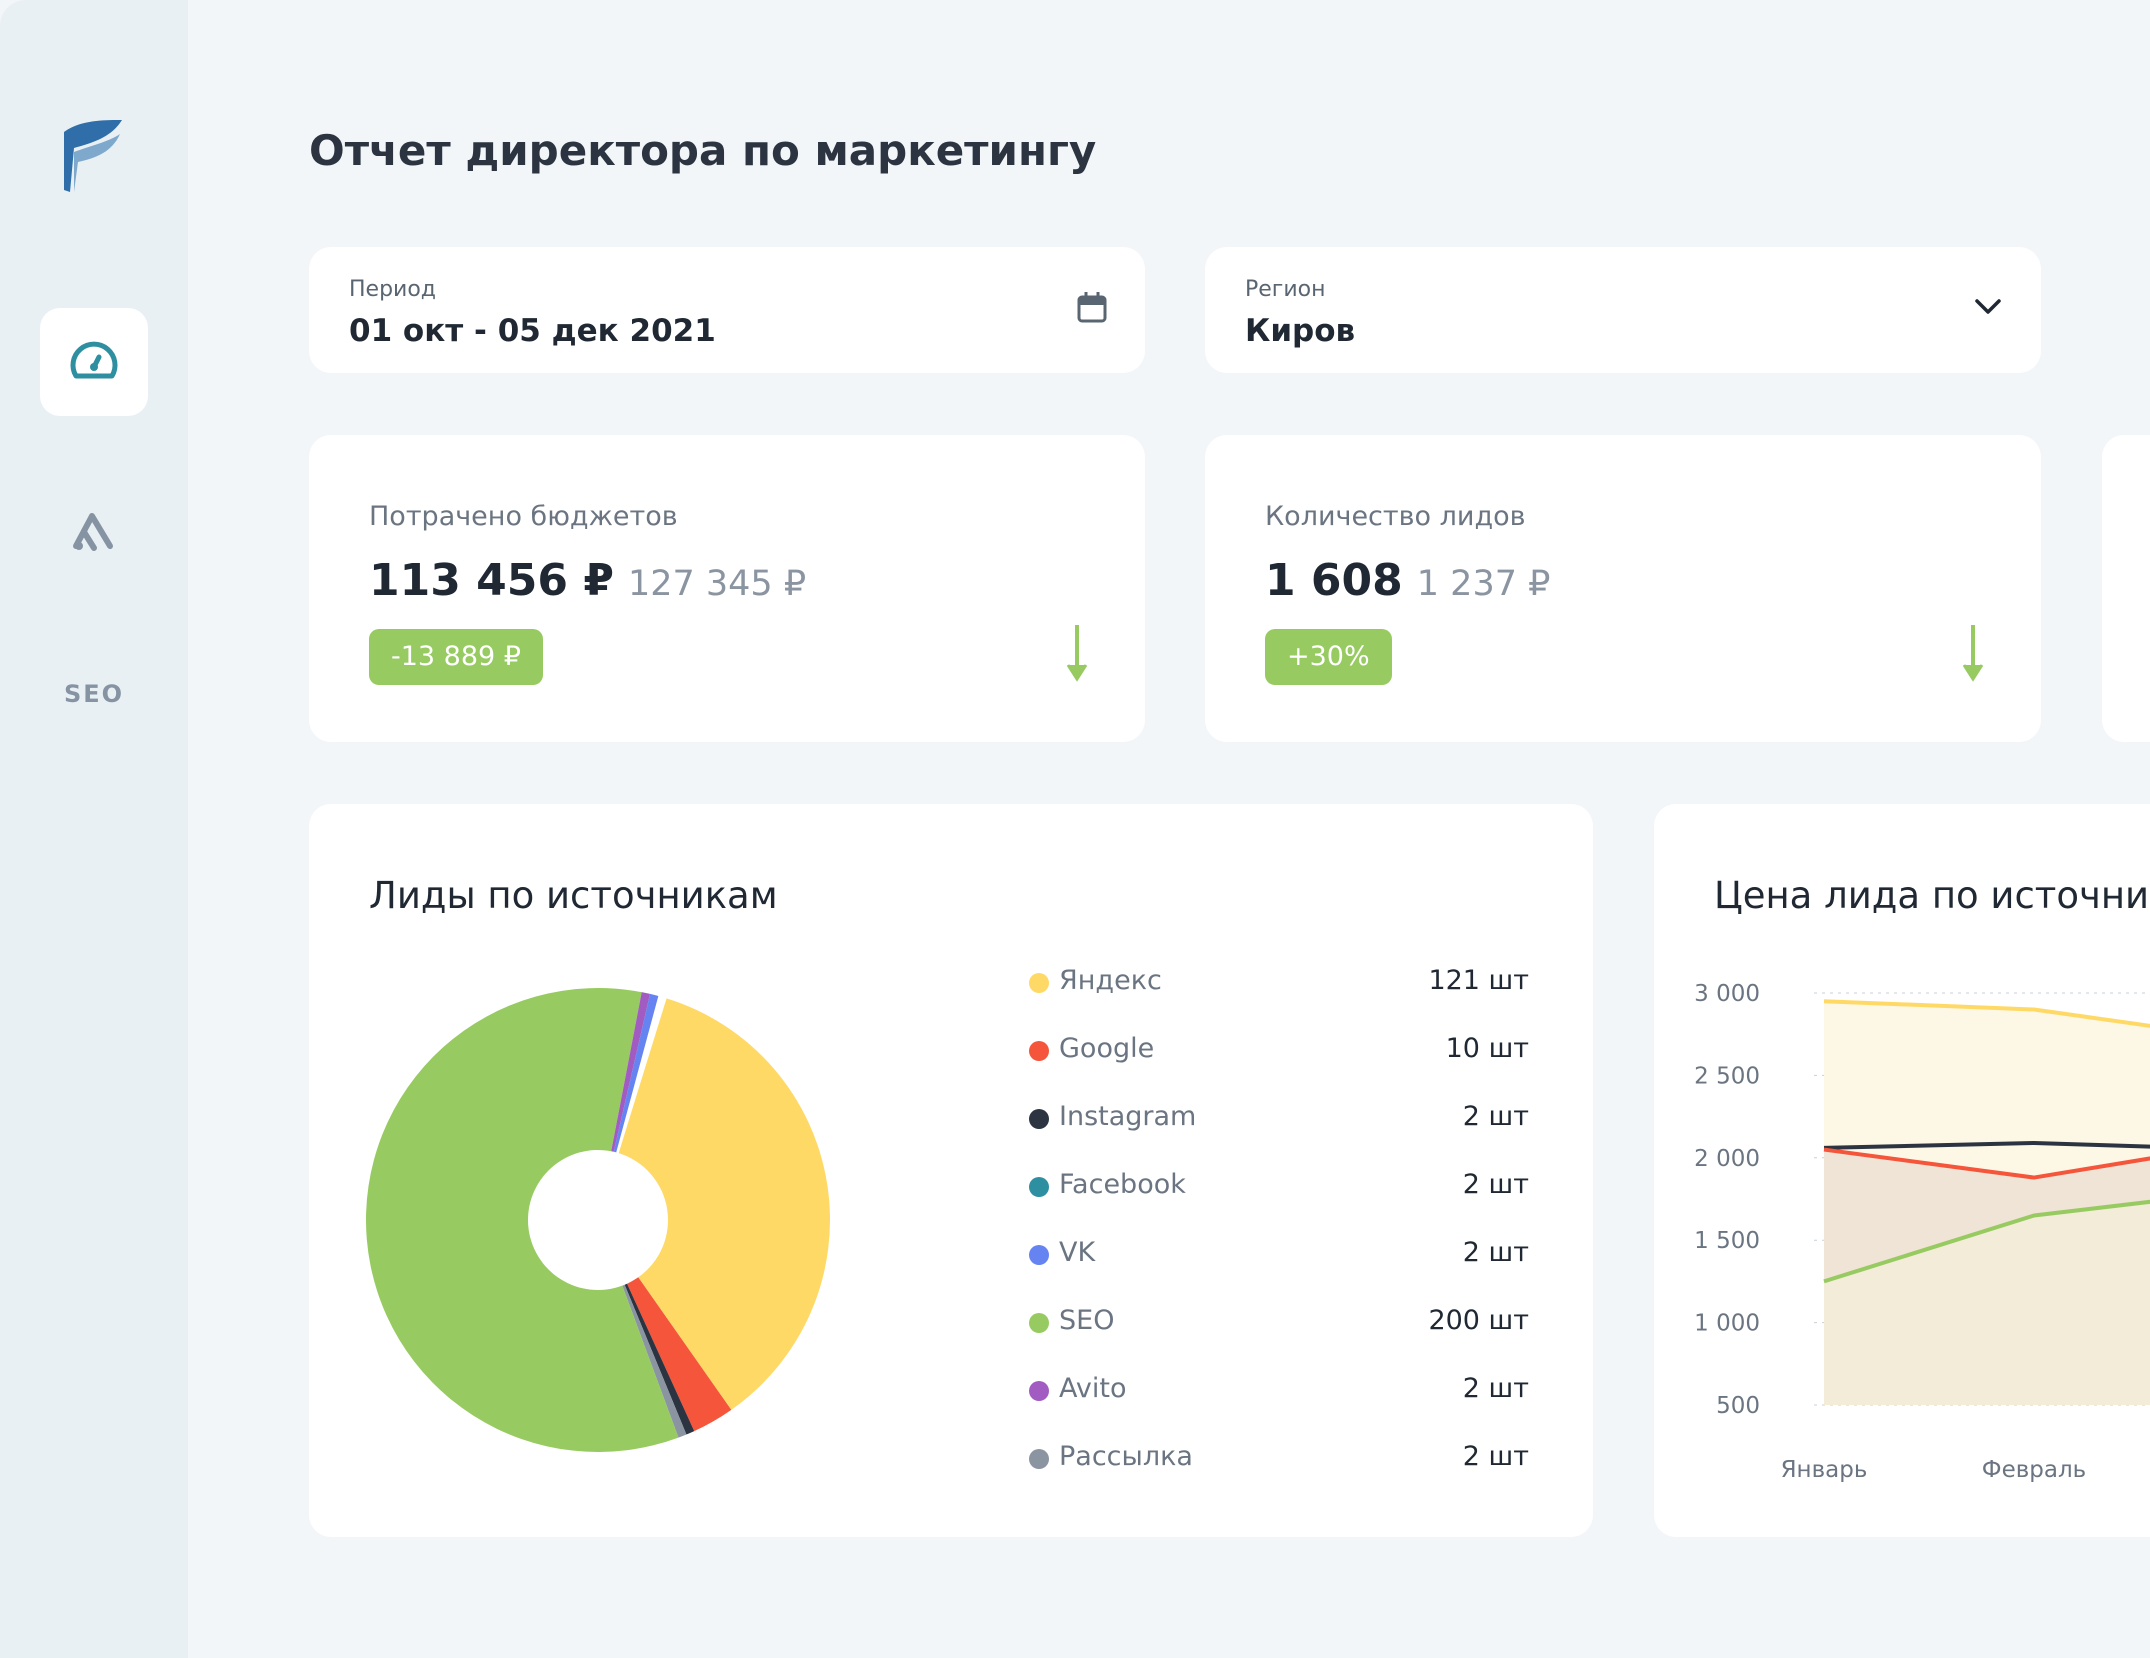 This screenshot has height=1658, width=2150. I want to click on kpi-delta-badge: -13 889 ₽, so click(456, 657).